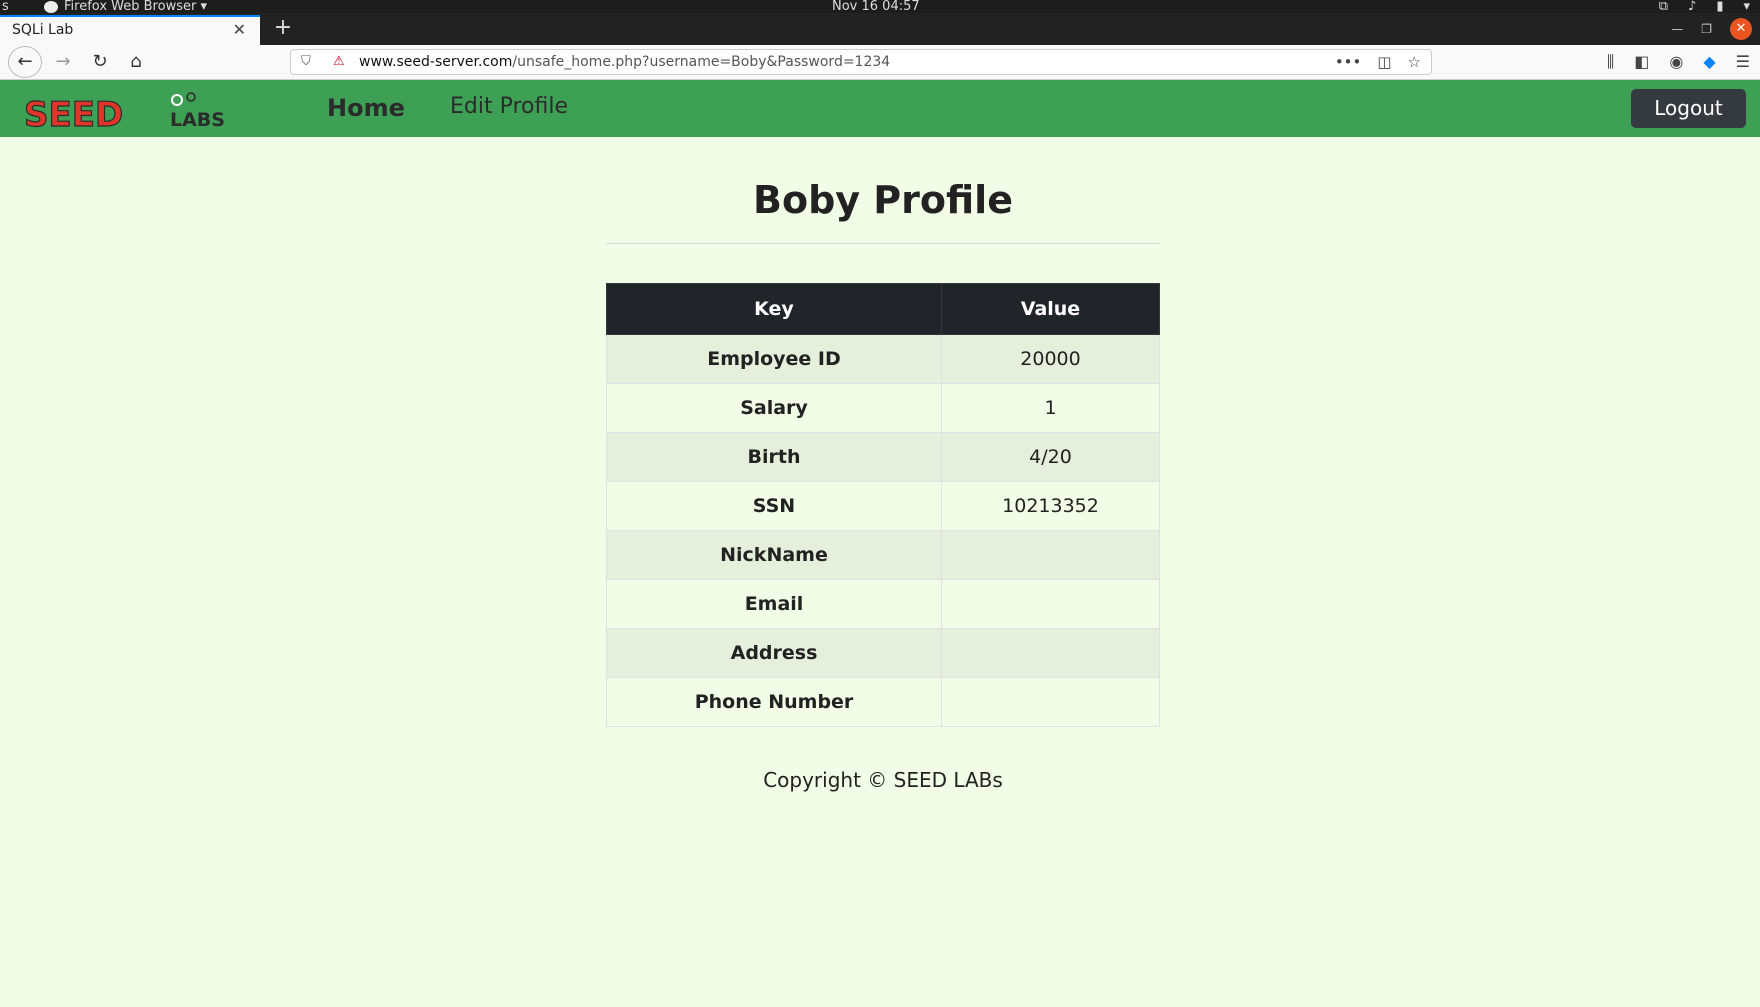 This screenshot has height=1007, width=1760. Describe the element at coordinates (73, 113) in the screenshot. I see `logo-main-text: SEED` at that location.